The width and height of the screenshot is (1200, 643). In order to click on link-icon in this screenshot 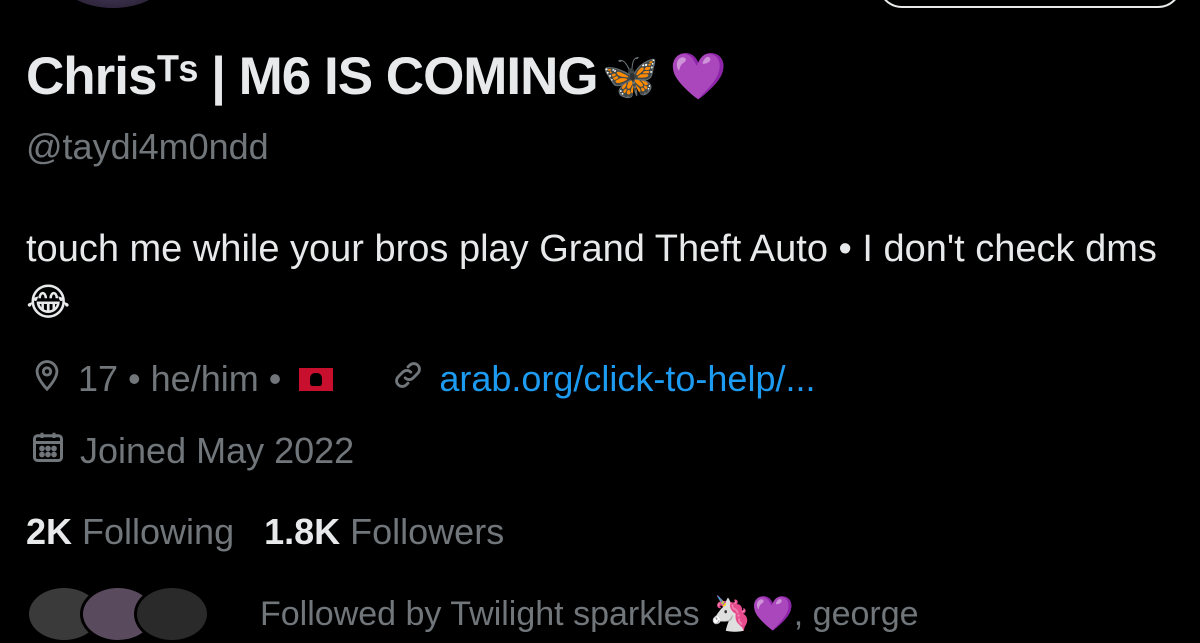, I will do `click(408, 379)`.